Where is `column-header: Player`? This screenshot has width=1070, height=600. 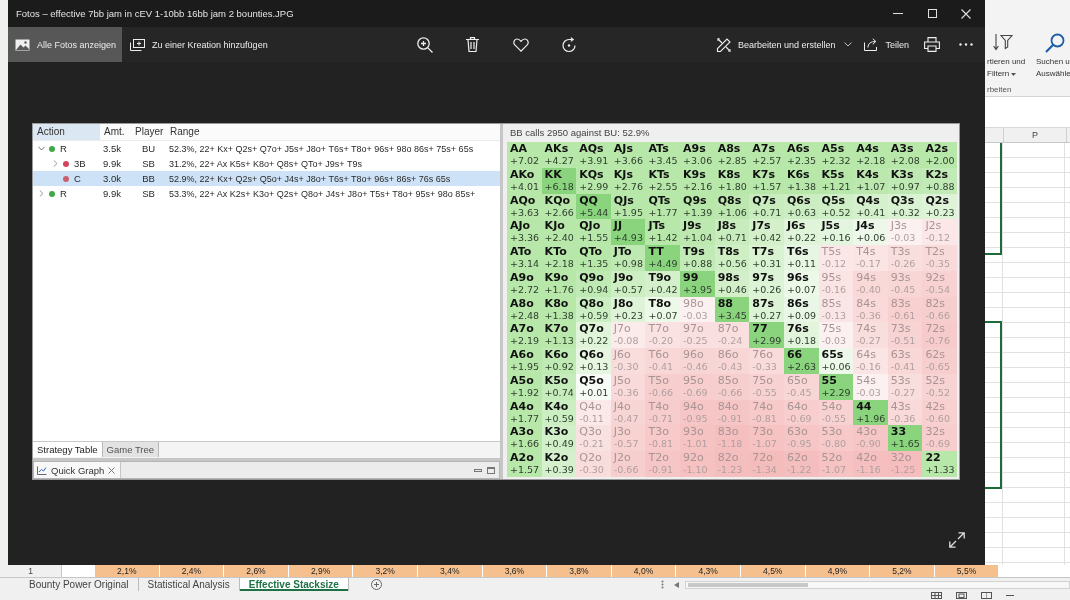 column-header: Player is located at coordinates (148, 132).